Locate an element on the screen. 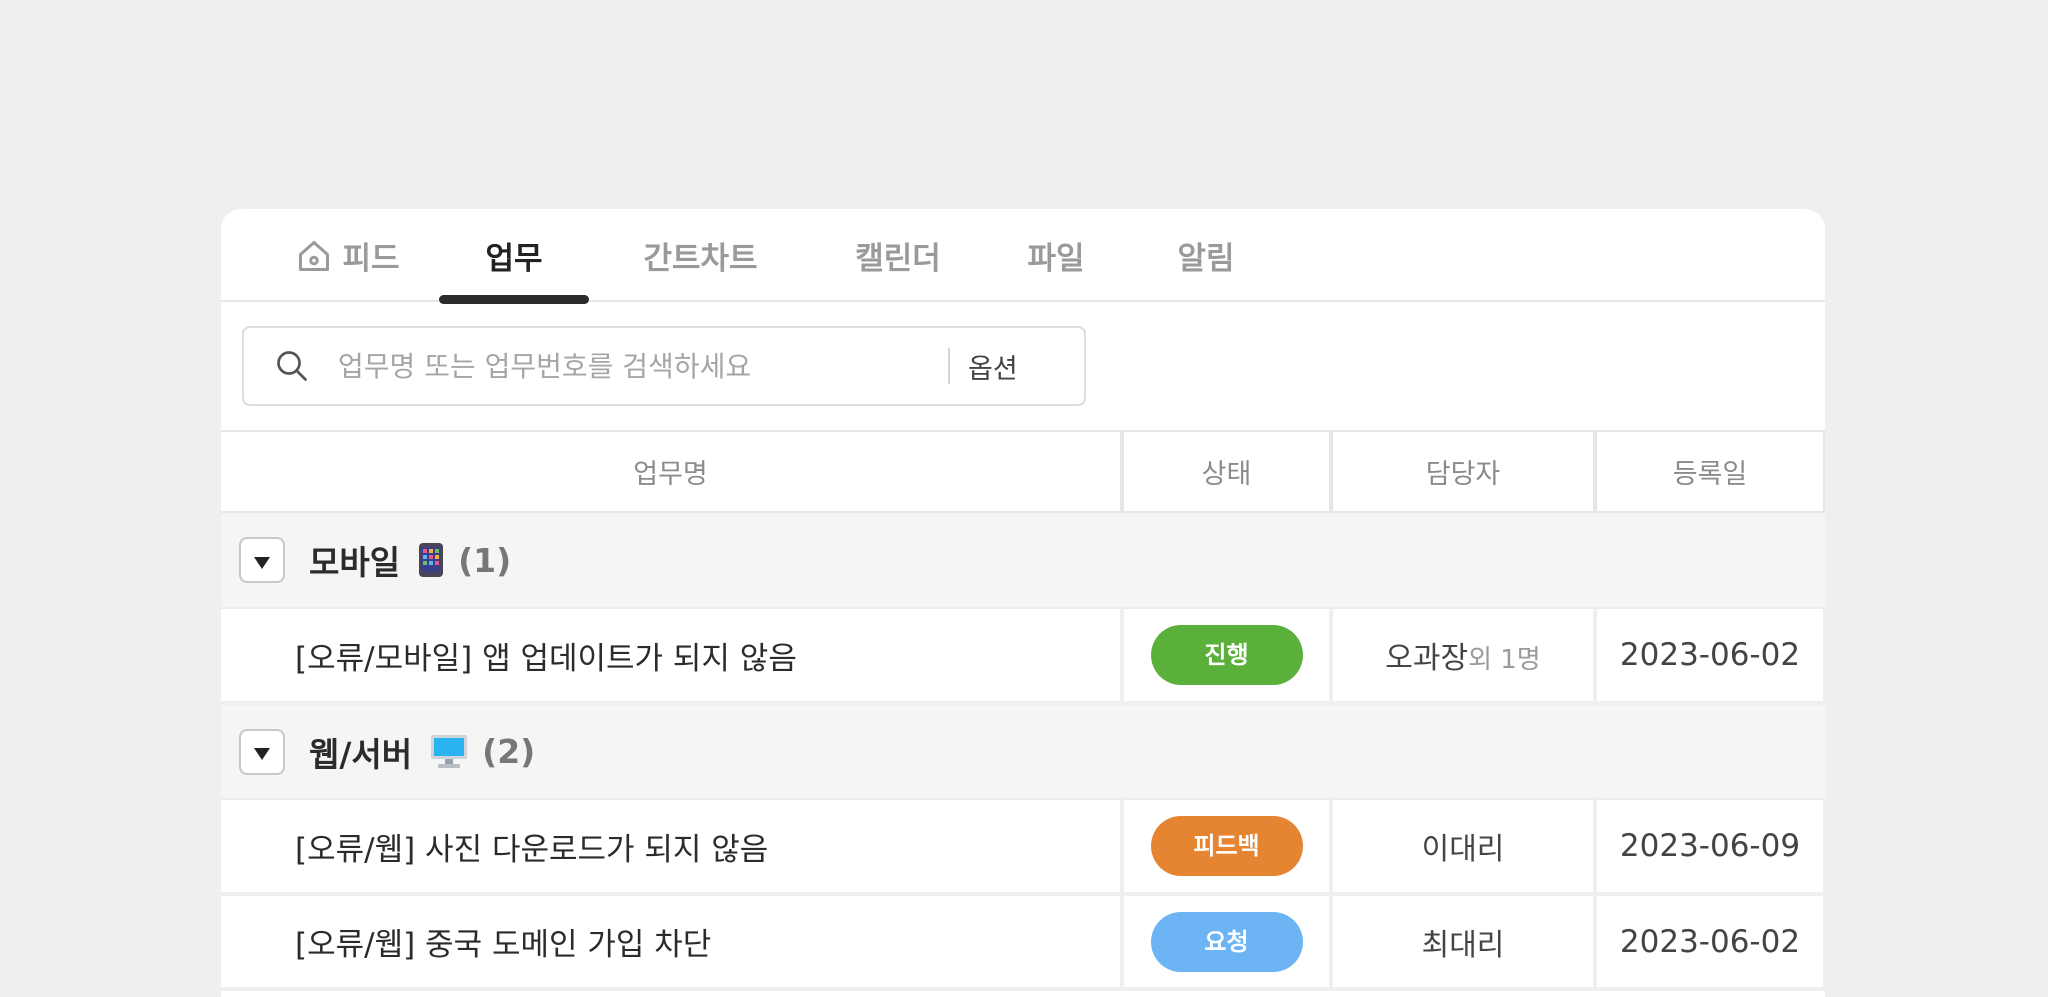 This screenshot has width=2048, height=997. group-row-mobile: 모바일 (1) is located at coordinates (1023, 560).